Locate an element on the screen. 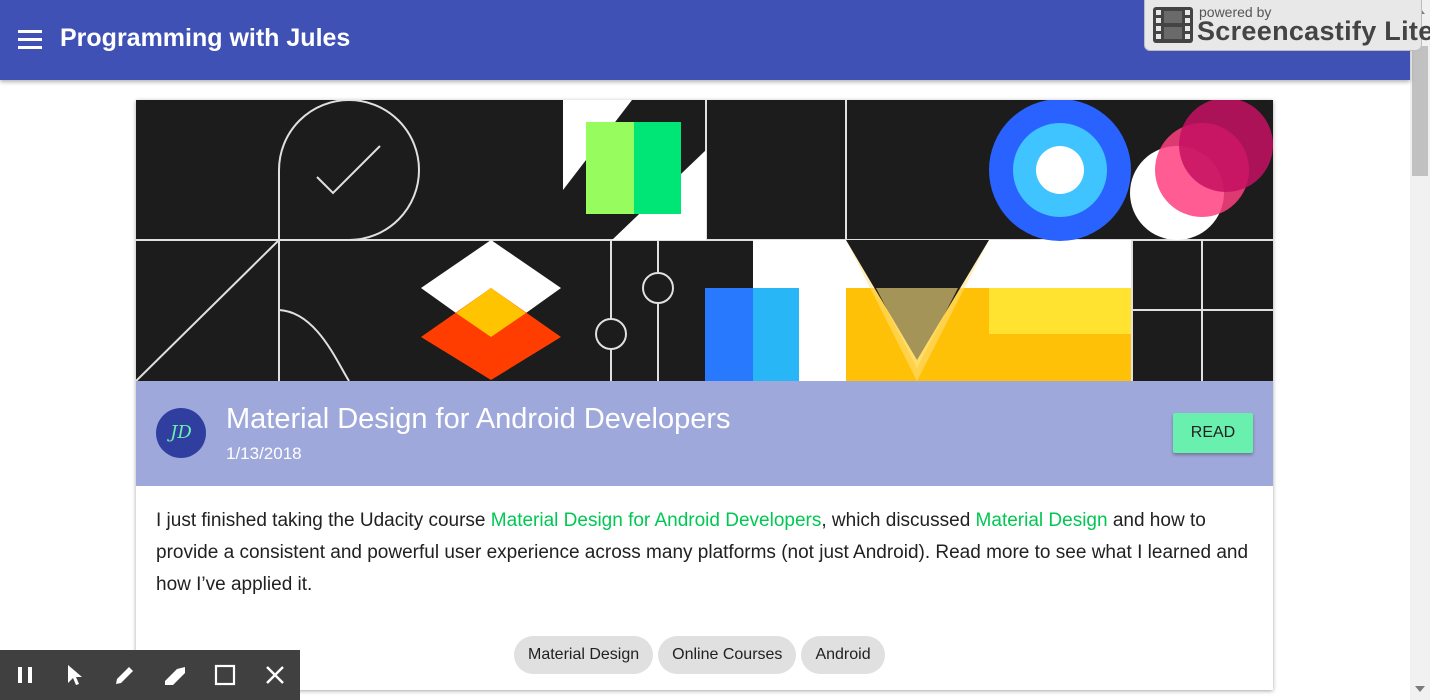 The width and height of the screenshot is (1430, 700). author-avatar: JD is located at coordinates (181, 433).